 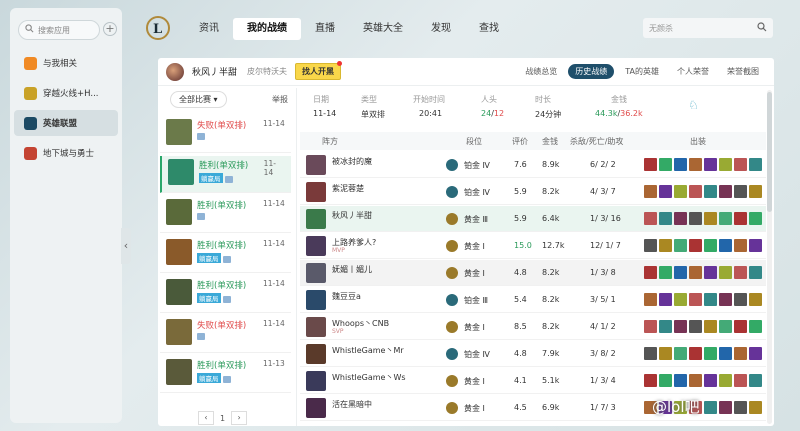 I want to click on rank-text: 铂金 Ⅲ, so click(x=476, y=300).